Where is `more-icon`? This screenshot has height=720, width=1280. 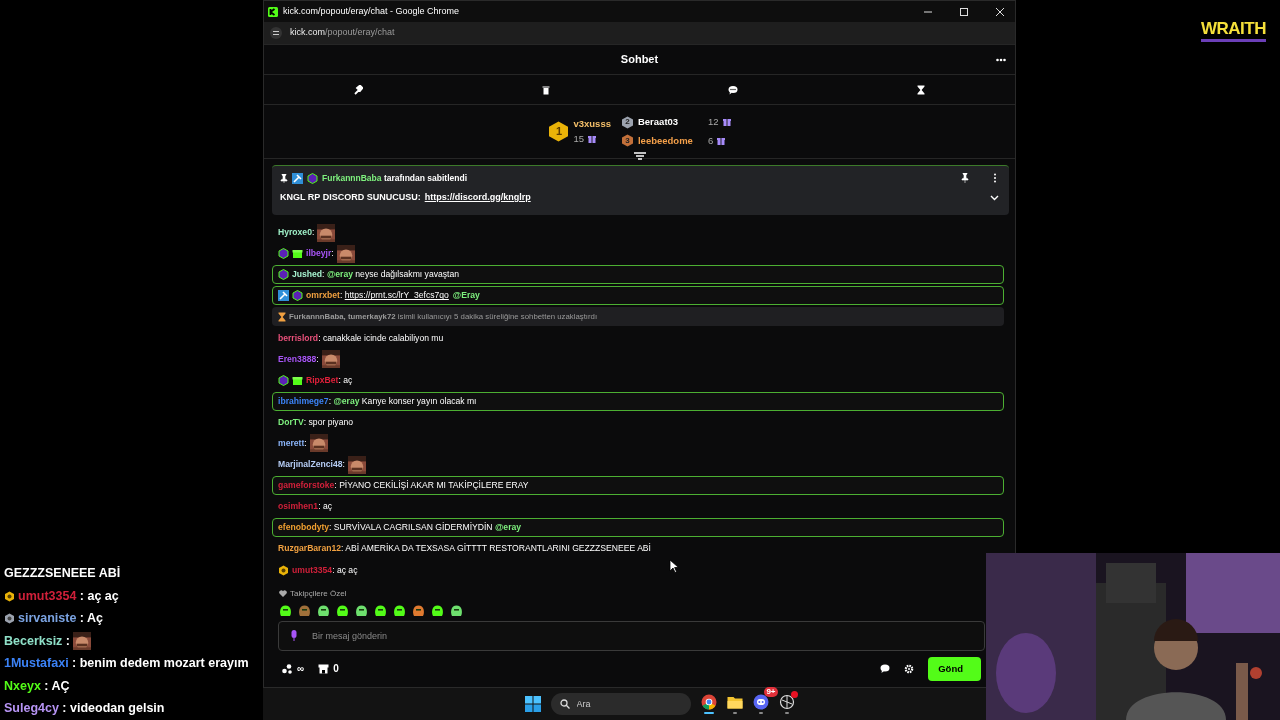 more-icon is located at coordinates (1001, 60).